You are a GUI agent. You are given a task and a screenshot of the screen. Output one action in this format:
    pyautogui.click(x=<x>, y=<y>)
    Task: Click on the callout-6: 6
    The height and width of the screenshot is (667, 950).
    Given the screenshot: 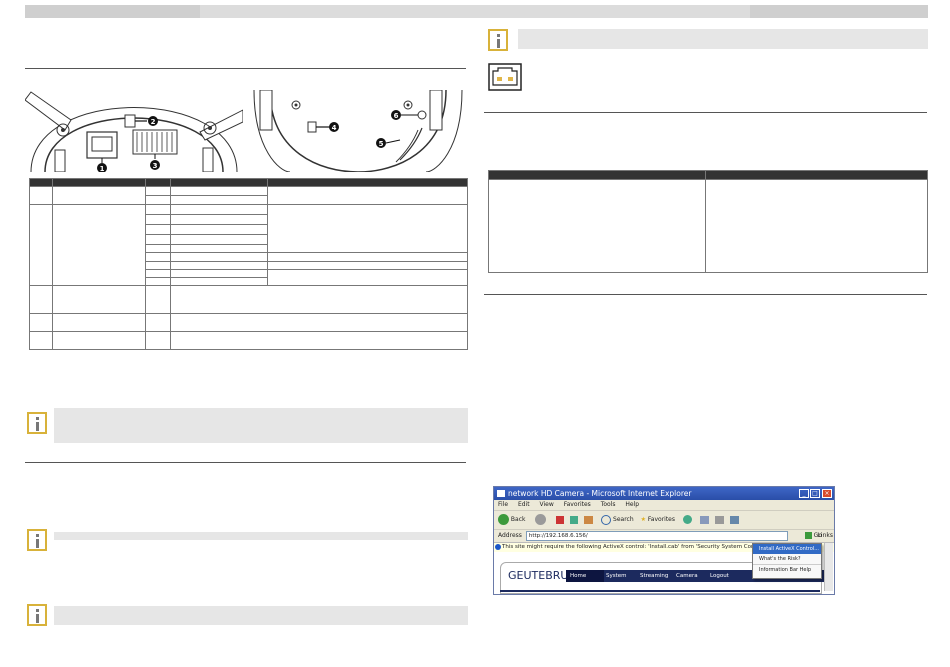 What is the action you would take?
    pyautogui.click(x=396, y=116)
    